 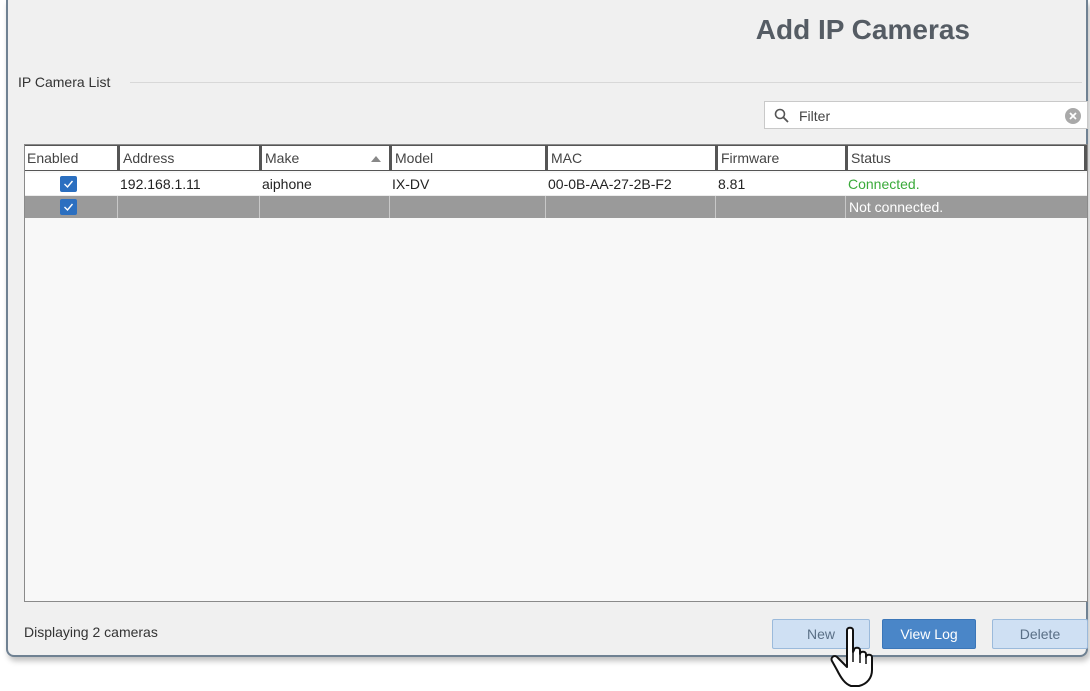 I want to click on view-log-button: View Log, so click(x=929, y=634).